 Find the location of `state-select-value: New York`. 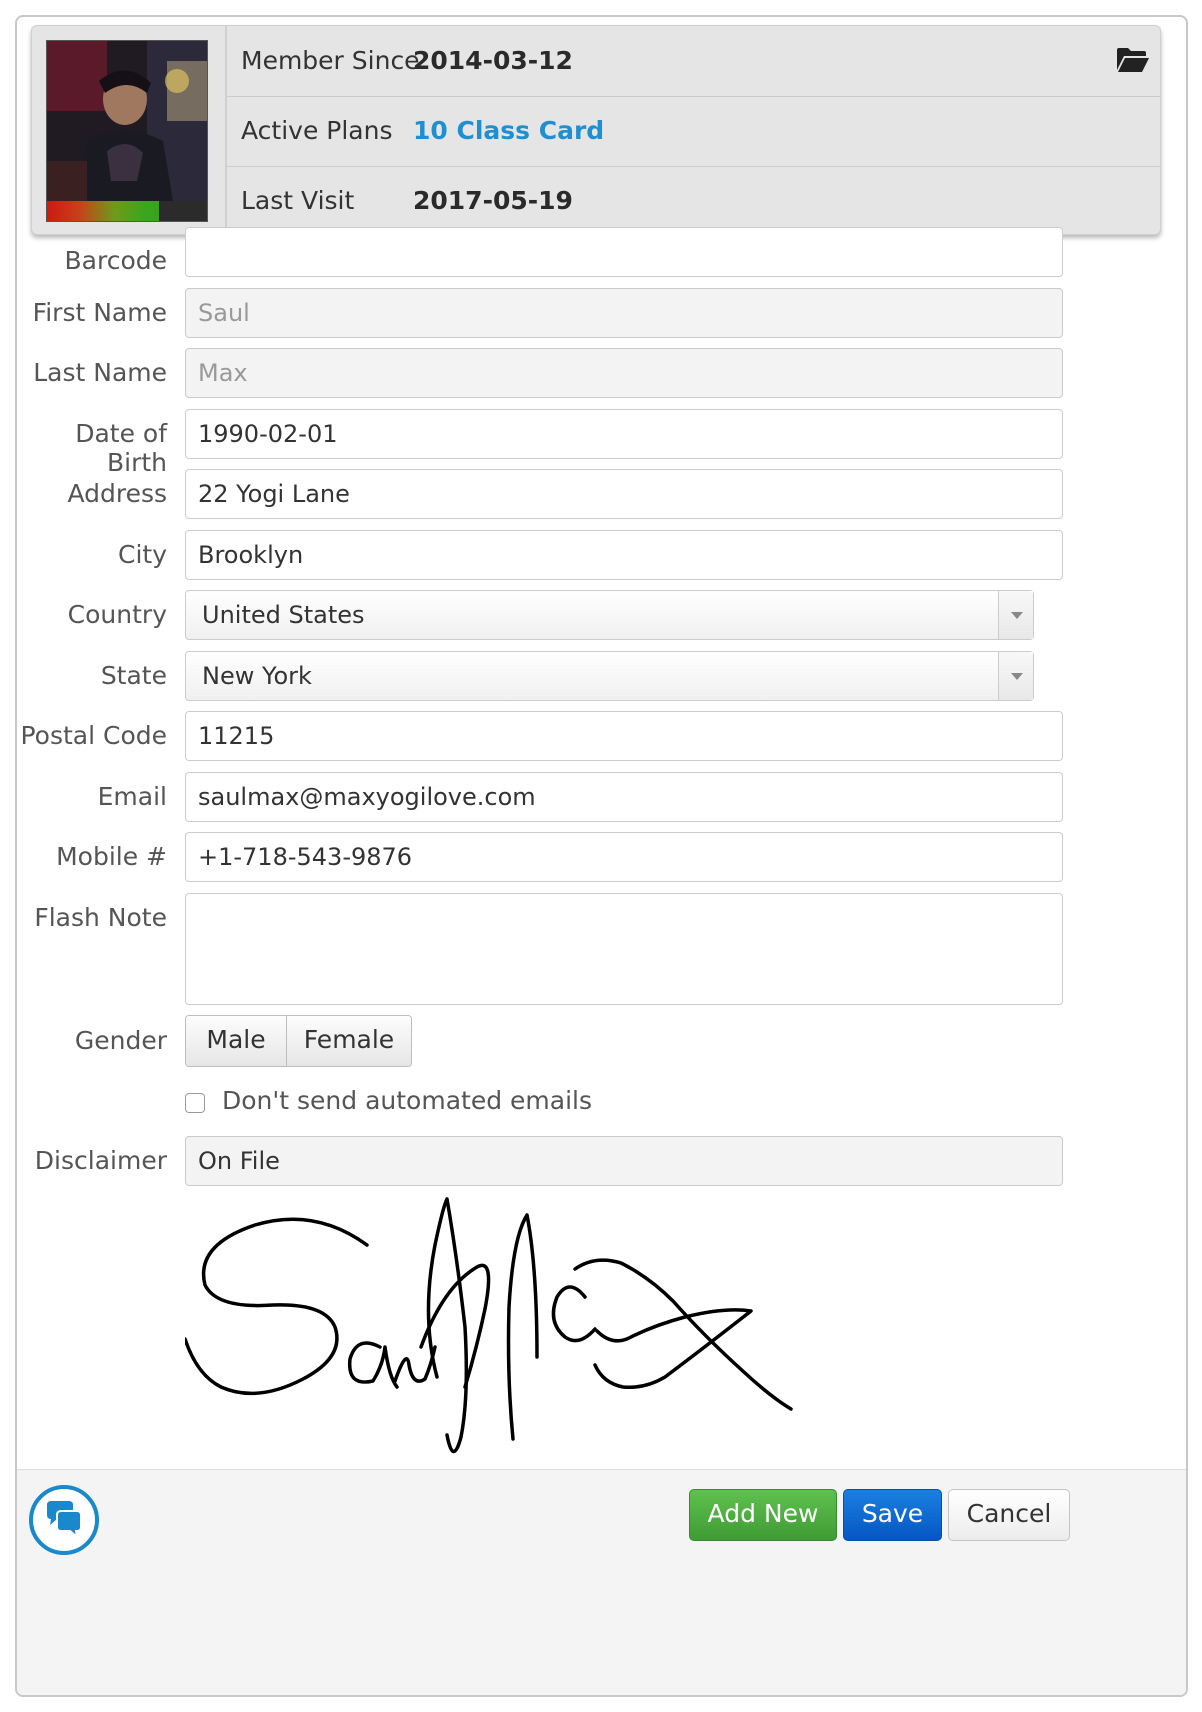

state-select-value: New York is located at coordinates (257, 676).